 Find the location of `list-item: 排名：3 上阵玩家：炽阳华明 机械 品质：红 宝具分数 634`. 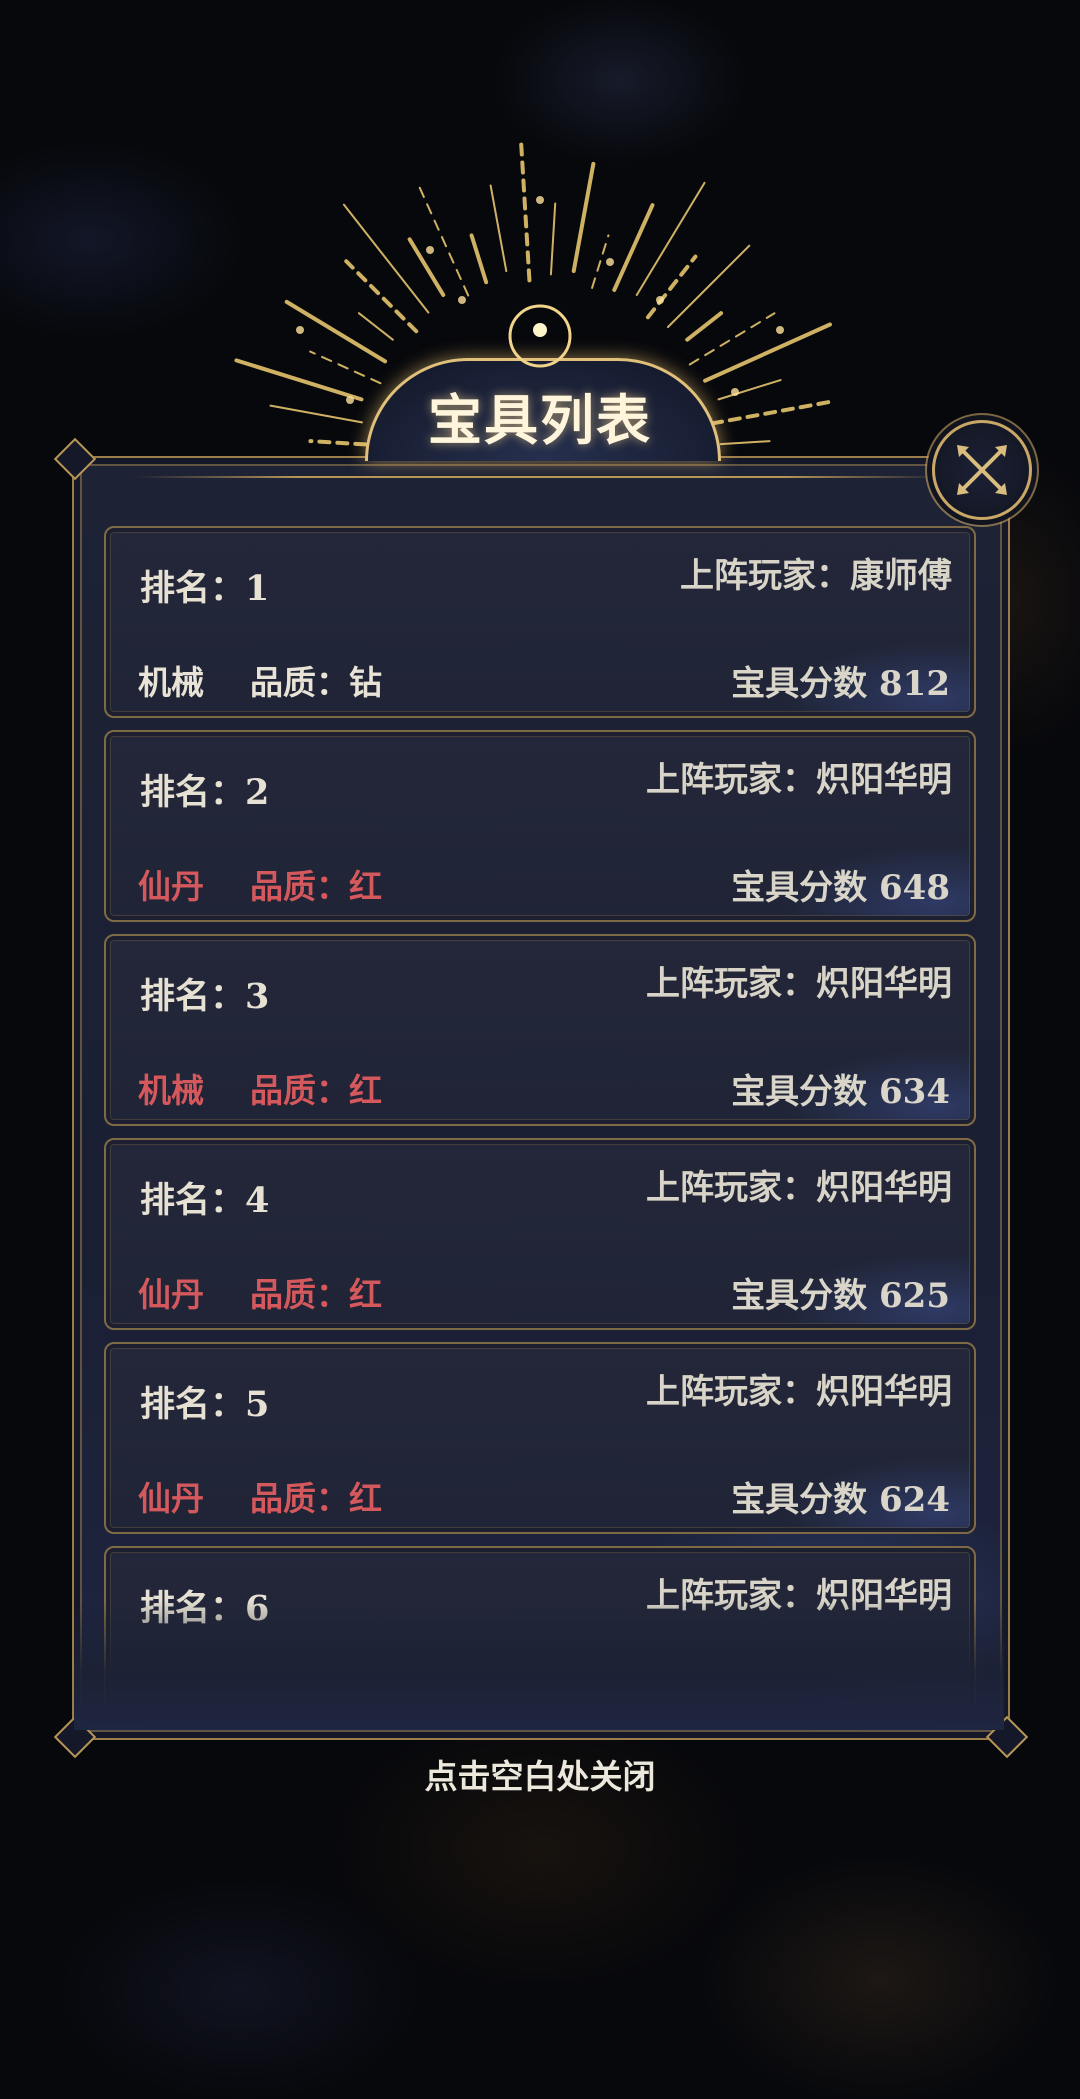

list-item: 排名：3 上阵玩家：炽阳华明 机械 品质：红 宝具分数 634 is located at coordinates (540, 1030).